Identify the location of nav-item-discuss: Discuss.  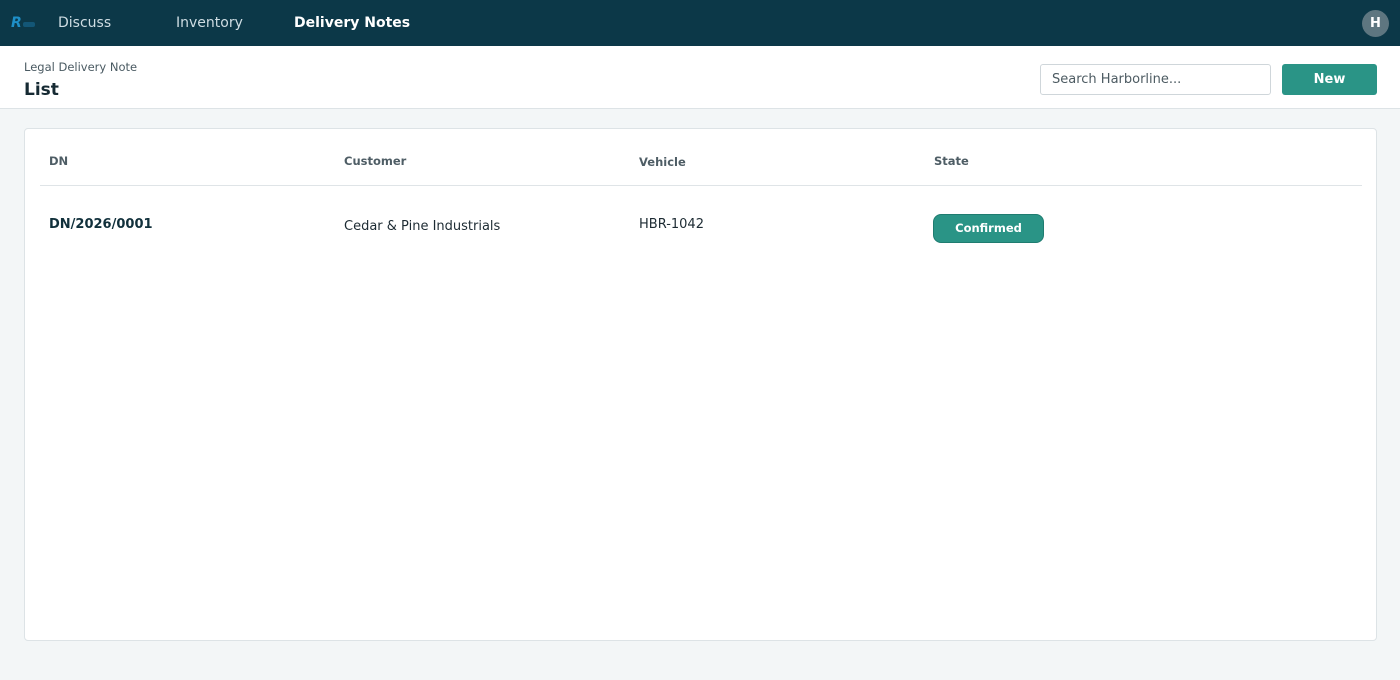
(84, 23).